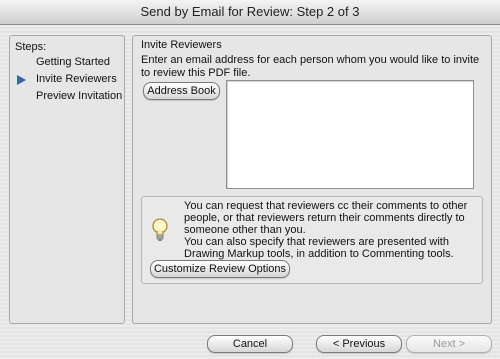 This screenshot has height=359, width=500. I want to click on address-book-button: Address Book, so click(181, 91).